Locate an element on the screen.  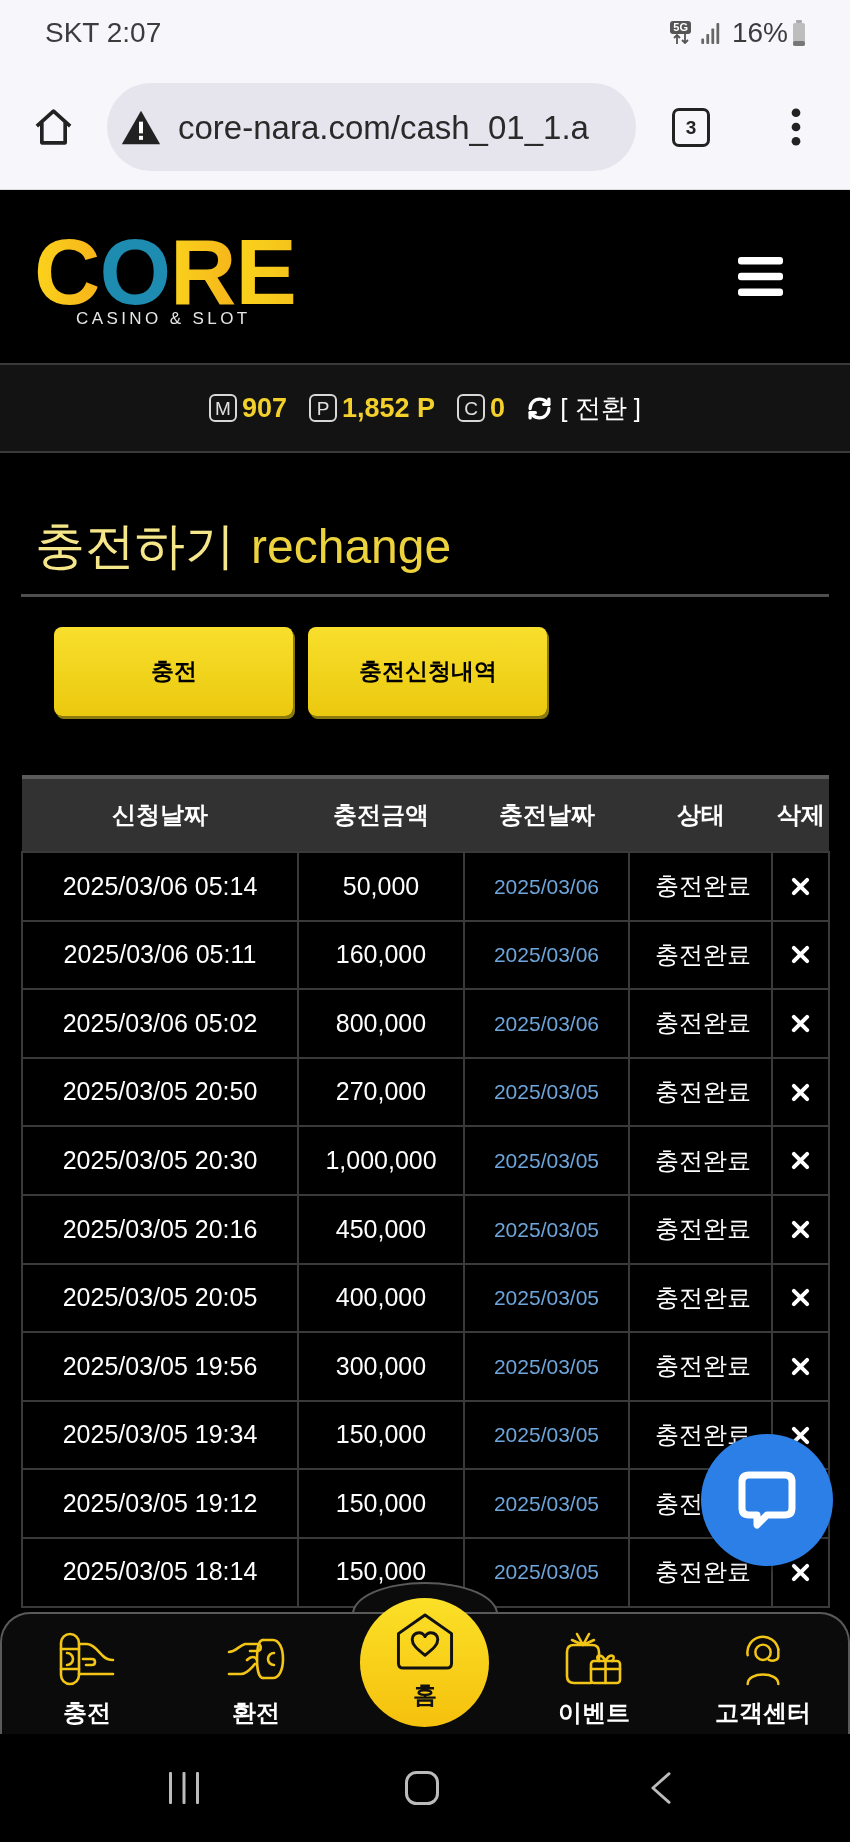
column-header: 충전금액 is located at coordinates (381, 814).